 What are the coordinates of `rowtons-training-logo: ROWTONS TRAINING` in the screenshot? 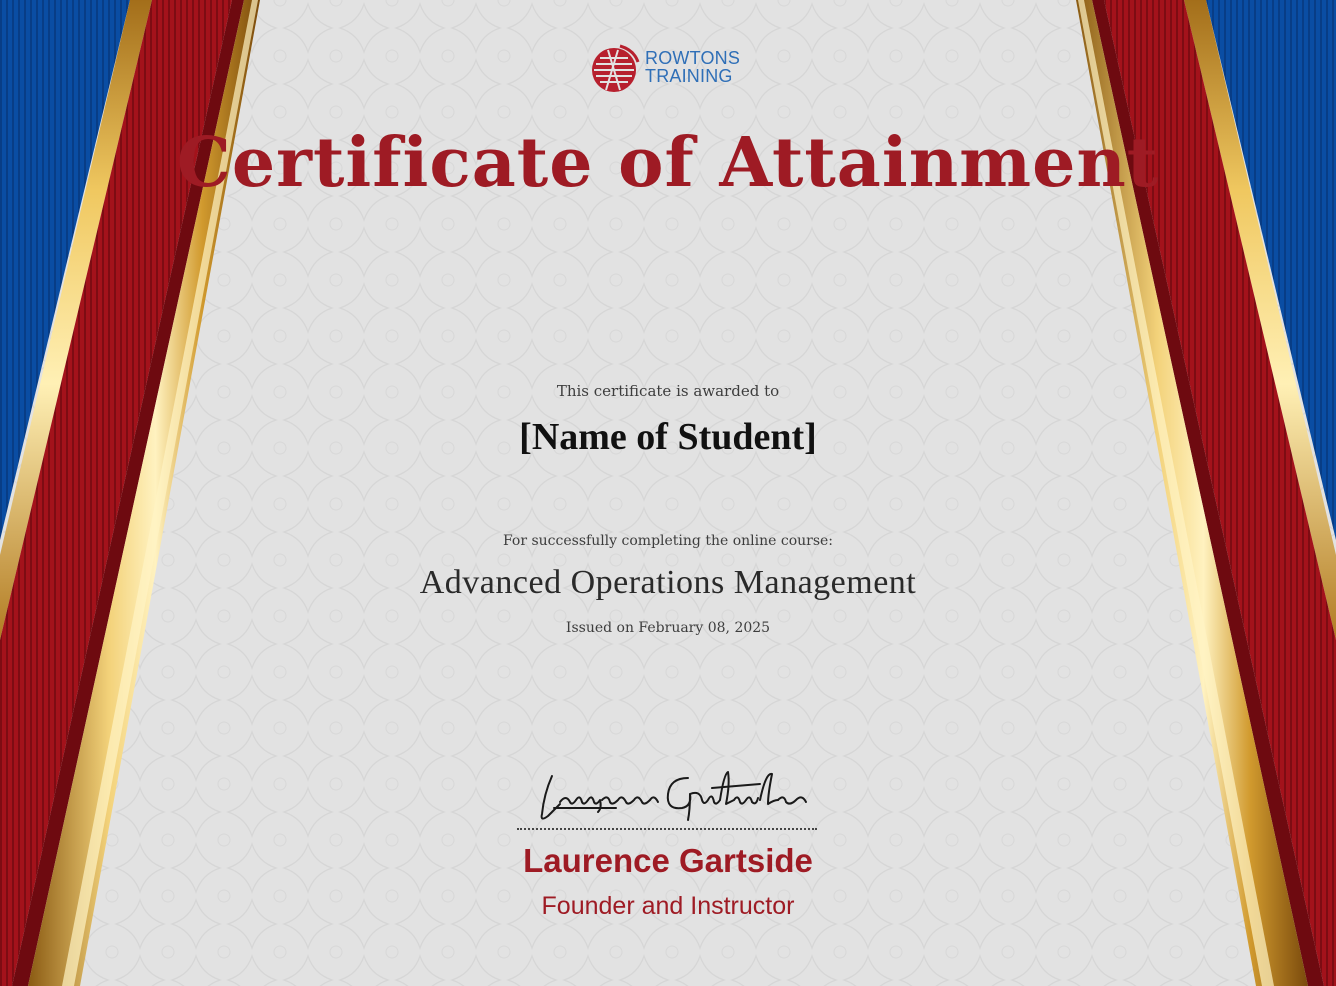 It's located at (670, 70).